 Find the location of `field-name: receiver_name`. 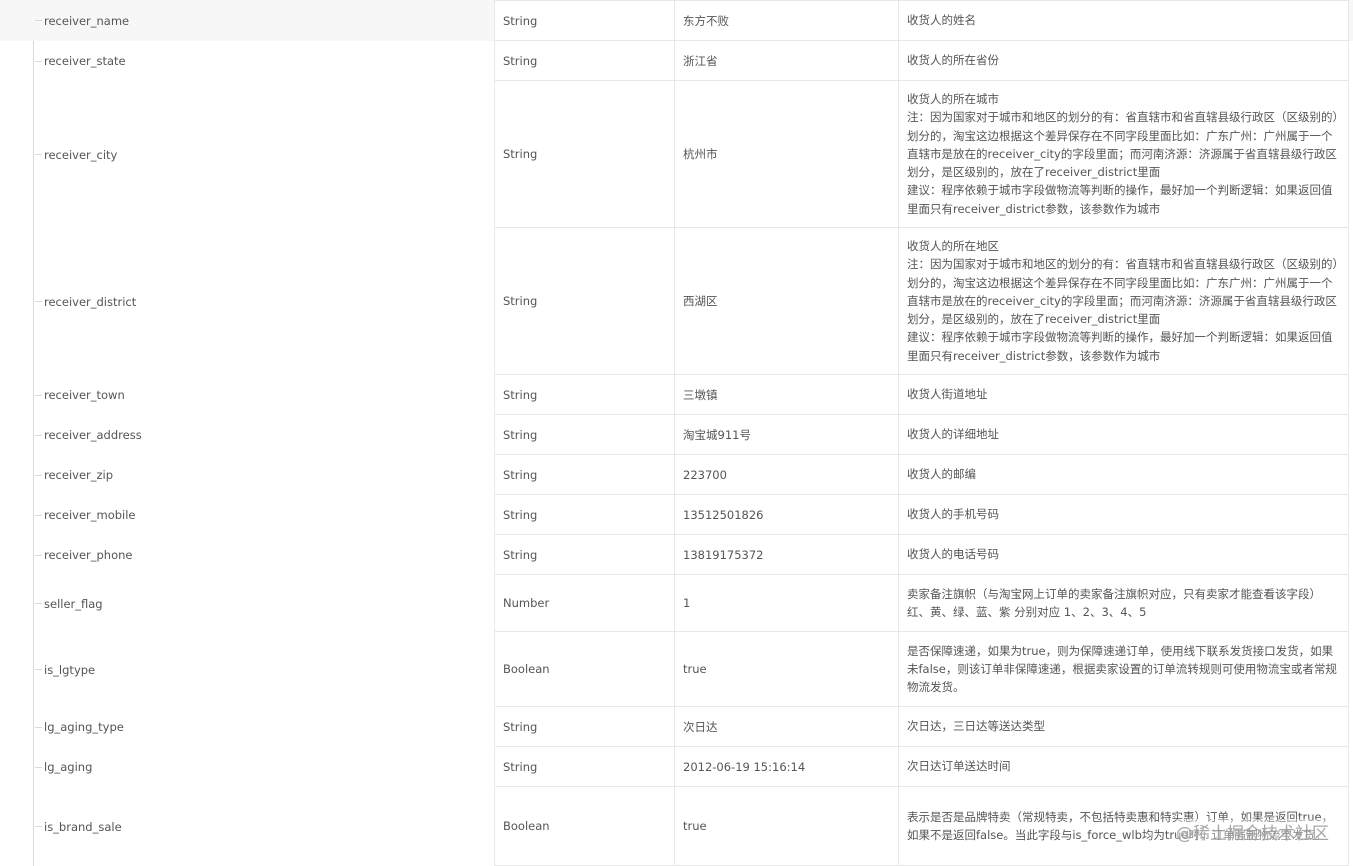

field-name: receiver_name is located at coordinates (87, 20).